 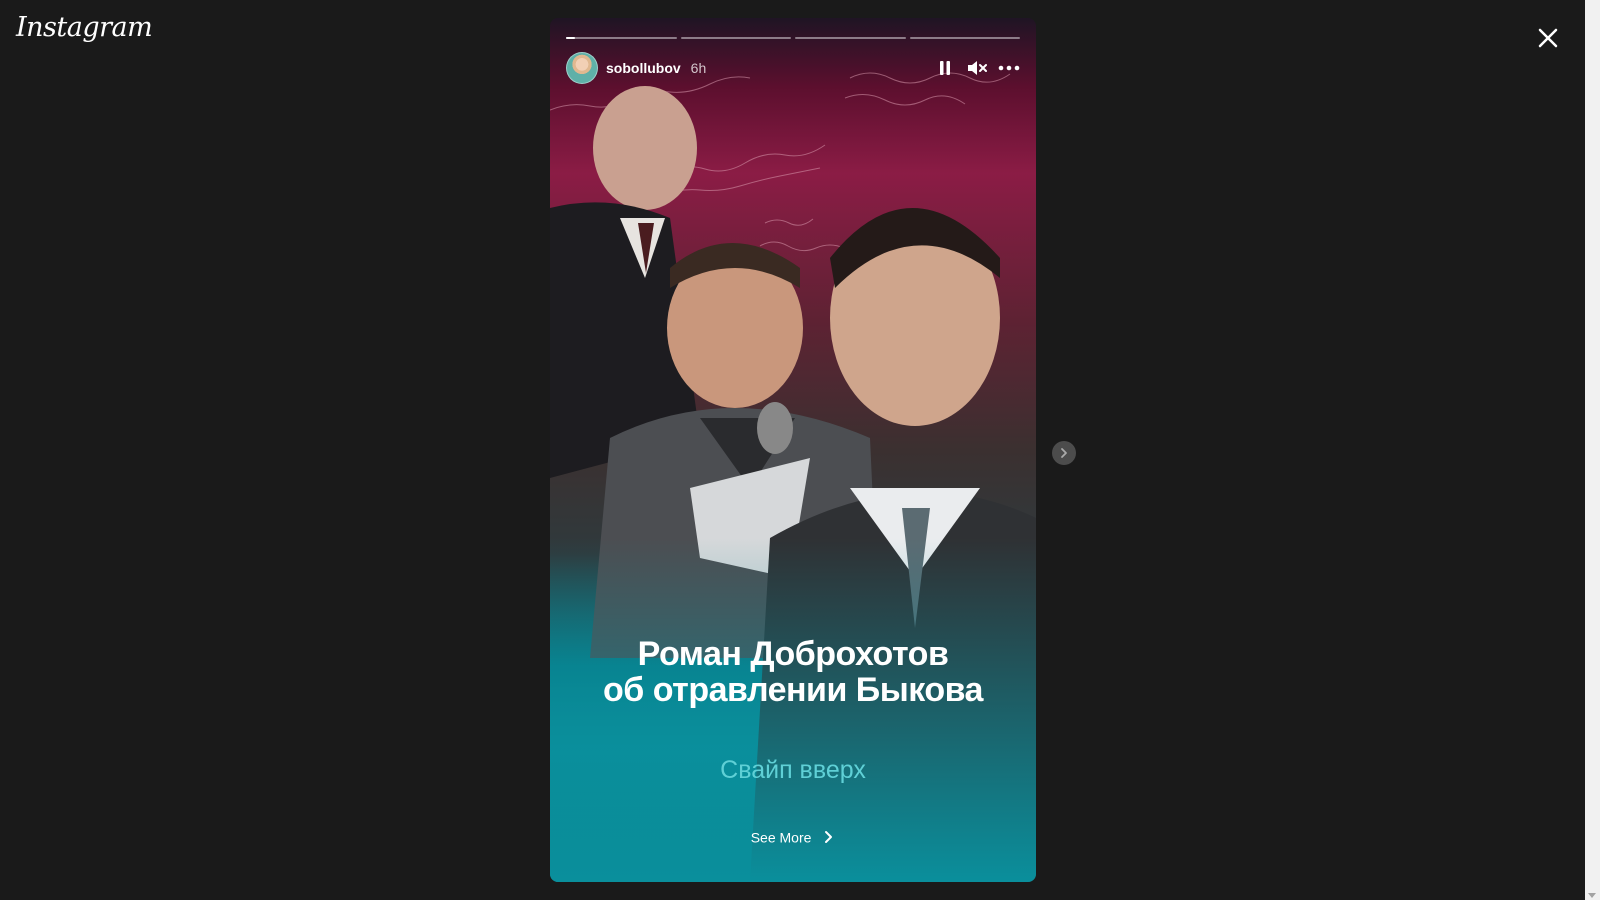 I want to click on see-more-button: See More, so click(x=793, y=836).